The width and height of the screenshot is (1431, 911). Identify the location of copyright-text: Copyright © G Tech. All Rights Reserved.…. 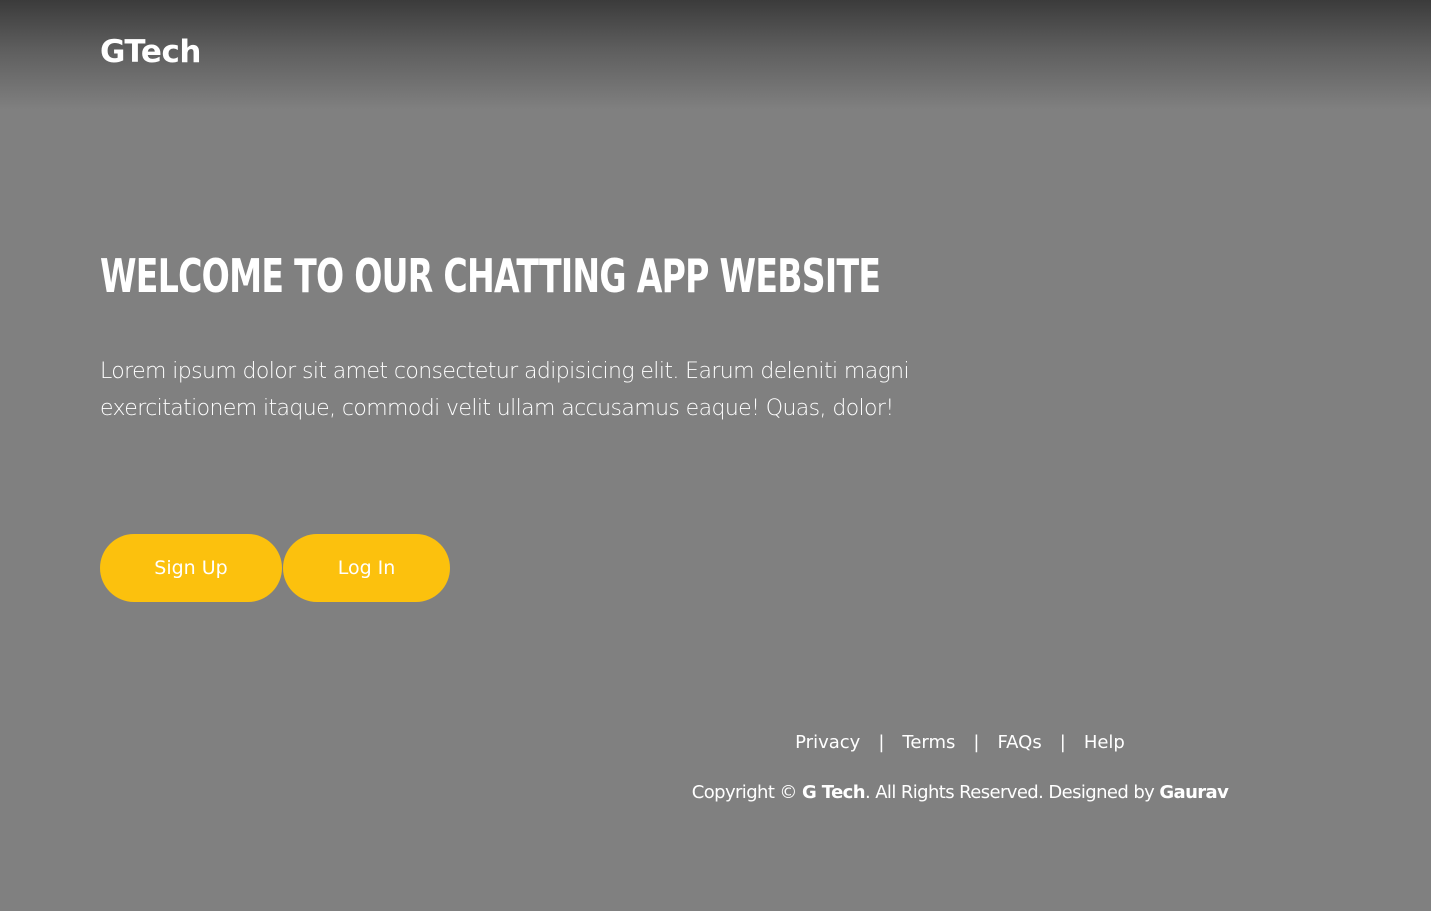
(960, 793).